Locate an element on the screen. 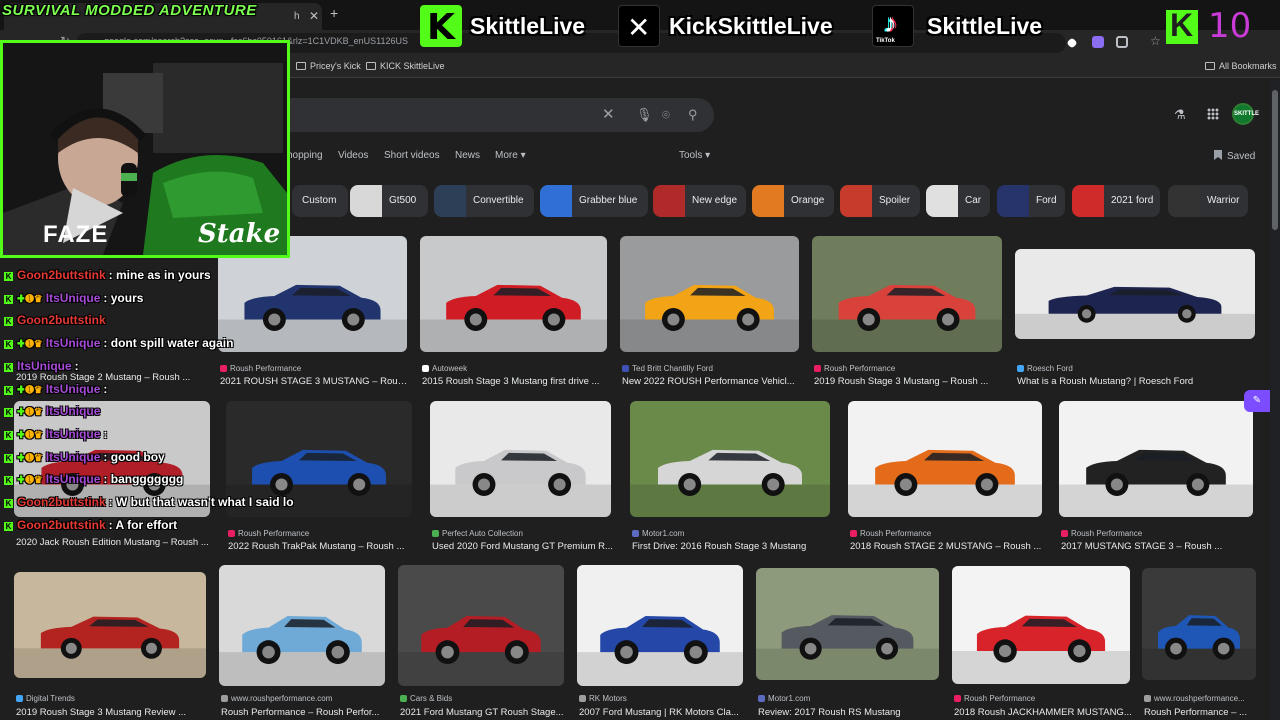 Image resolution: width=1280 pixels, height=720 pixels. result-source: Autoweek is located at coordinates (444, 368).